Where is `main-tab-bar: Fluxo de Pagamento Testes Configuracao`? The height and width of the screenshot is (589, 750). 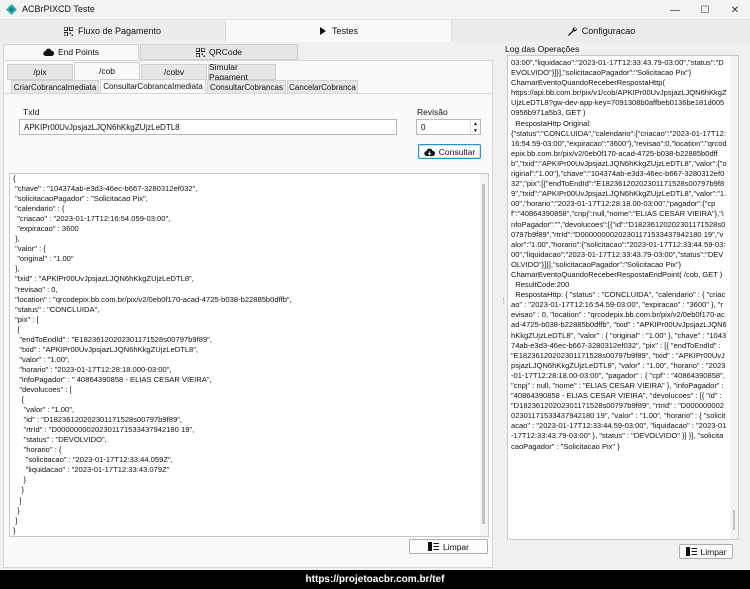
main-tab-bar: Fluxo de Pagamento Testes Configuracao is located at coordinates (375, 31).